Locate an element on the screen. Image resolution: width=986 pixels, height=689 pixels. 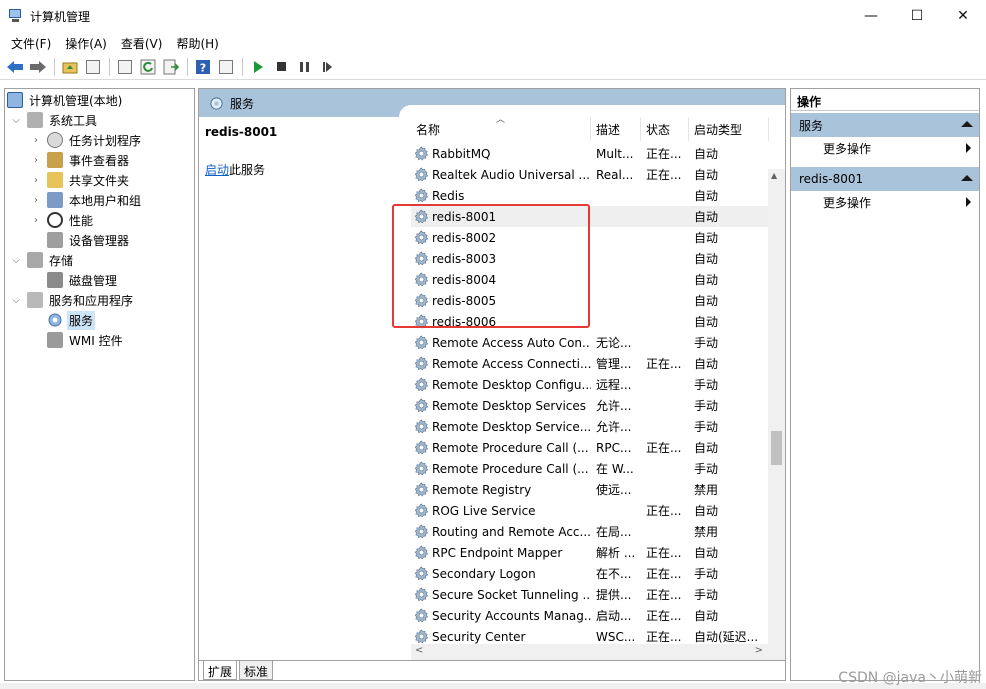
vertical-scroll-thumb is located at coordinates (776, 448).